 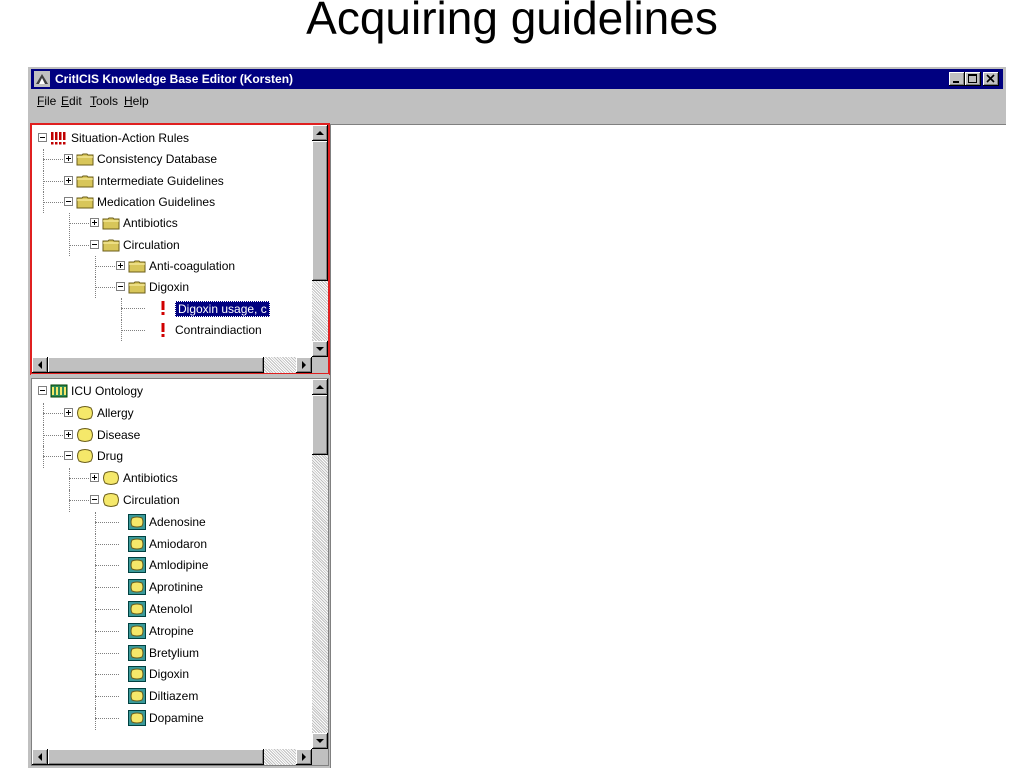 I want to click on ontology-tree-item-row: Atenolol, so click(x=164, y=610).